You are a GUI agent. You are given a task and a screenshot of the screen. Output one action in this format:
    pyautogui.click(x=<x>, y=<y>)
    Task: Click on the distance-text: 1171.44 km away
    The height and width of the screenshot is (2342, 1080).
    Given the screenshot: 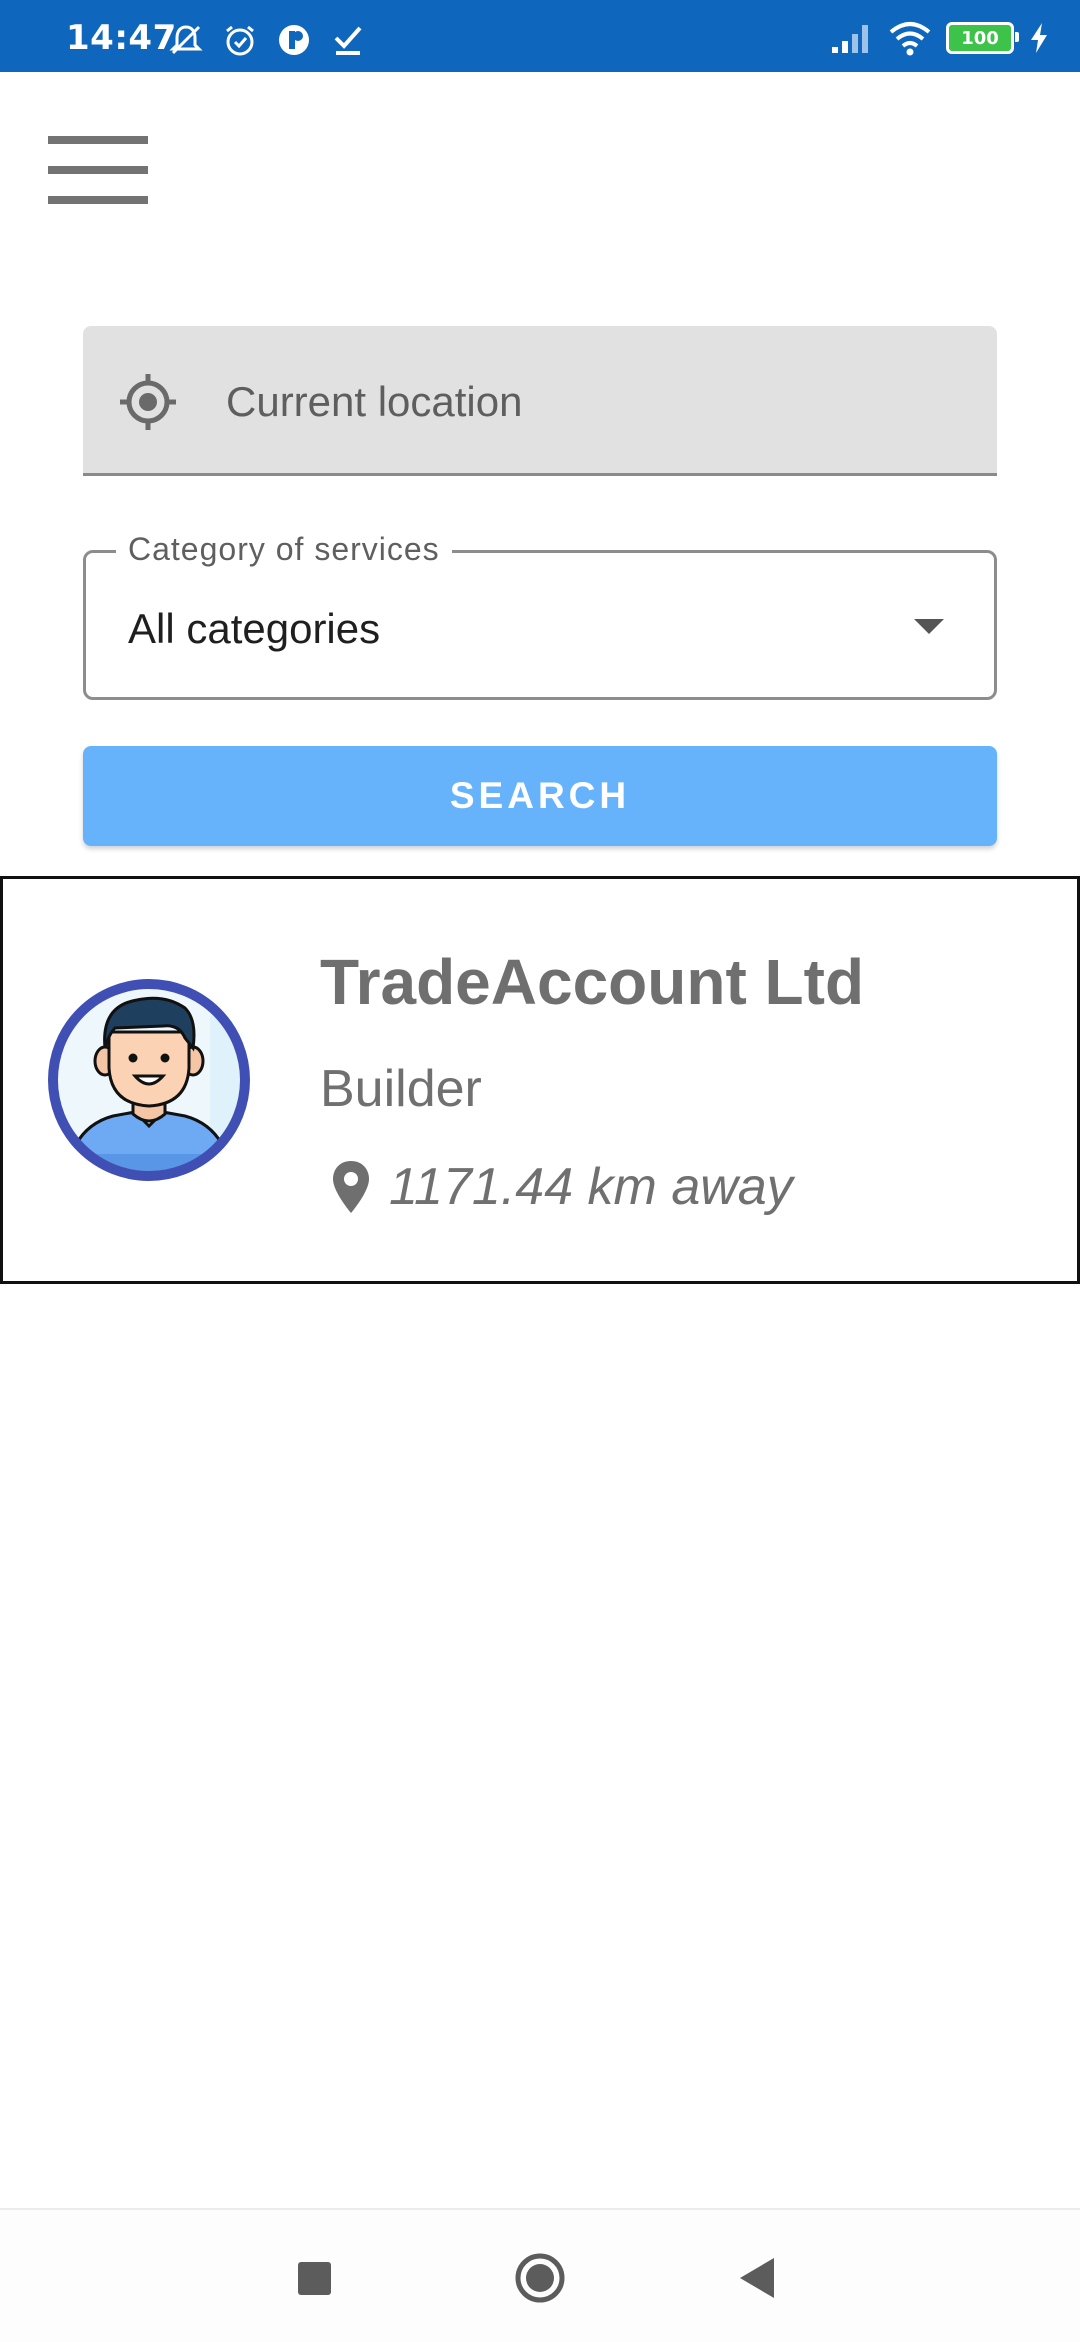 What is the action you would take?
    pyautogui.click(x=591, y=1187)
    